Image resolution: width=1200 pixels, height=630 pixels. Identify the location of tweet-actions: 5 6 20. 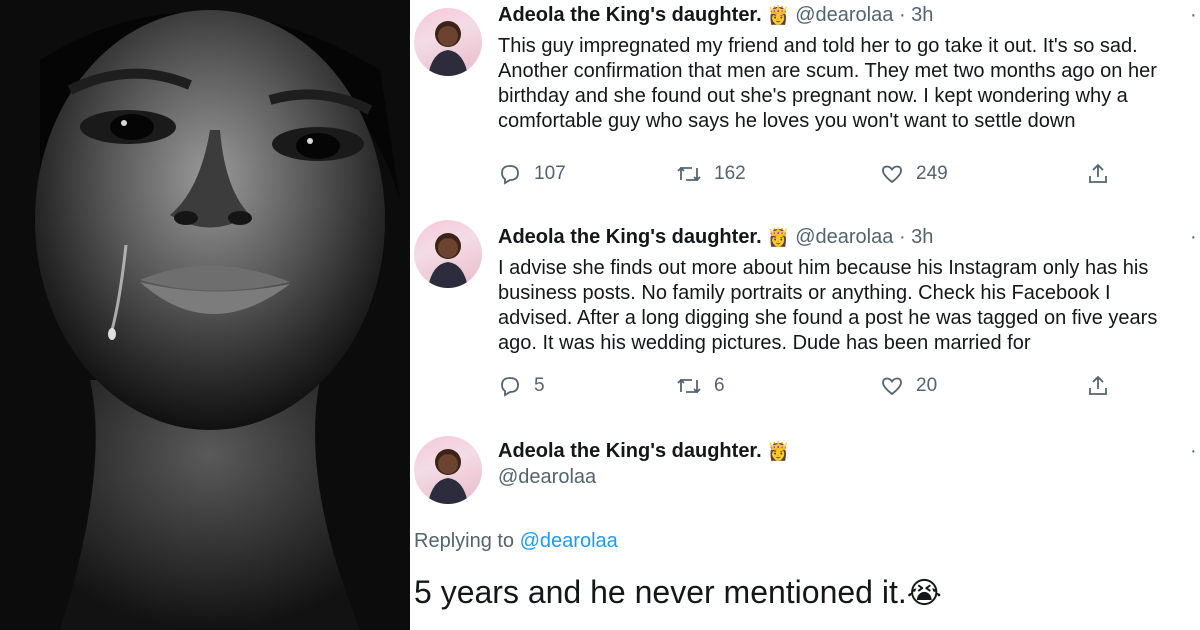
(808, 388).